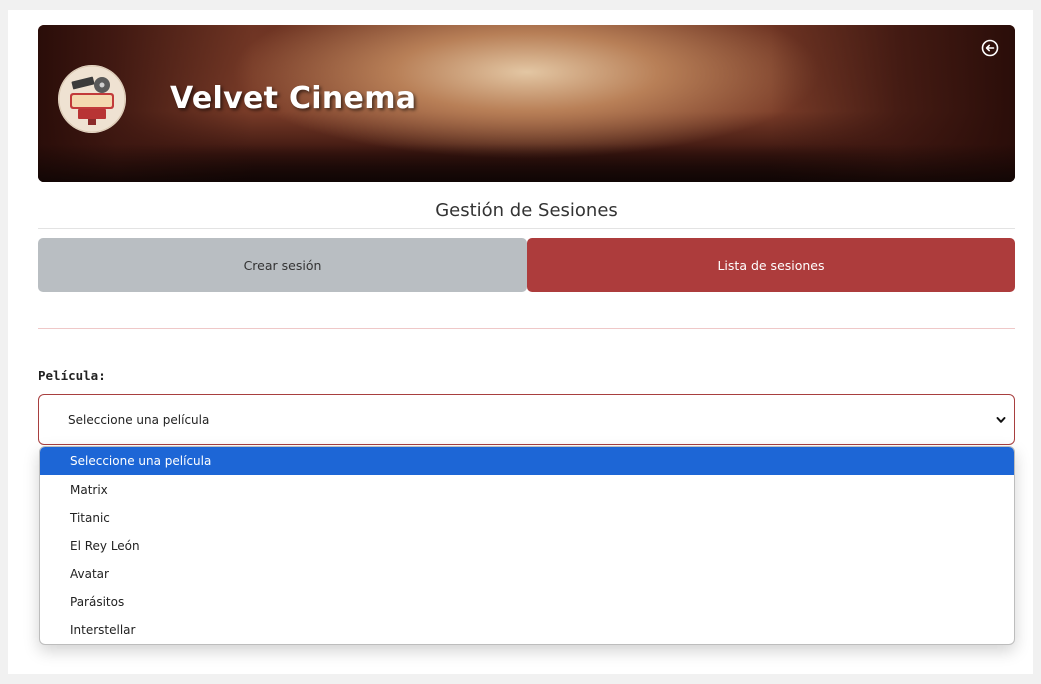 This screenshot has width=1041, height=684. I want to click on movie-option: El Rey León, so click(527, 546).